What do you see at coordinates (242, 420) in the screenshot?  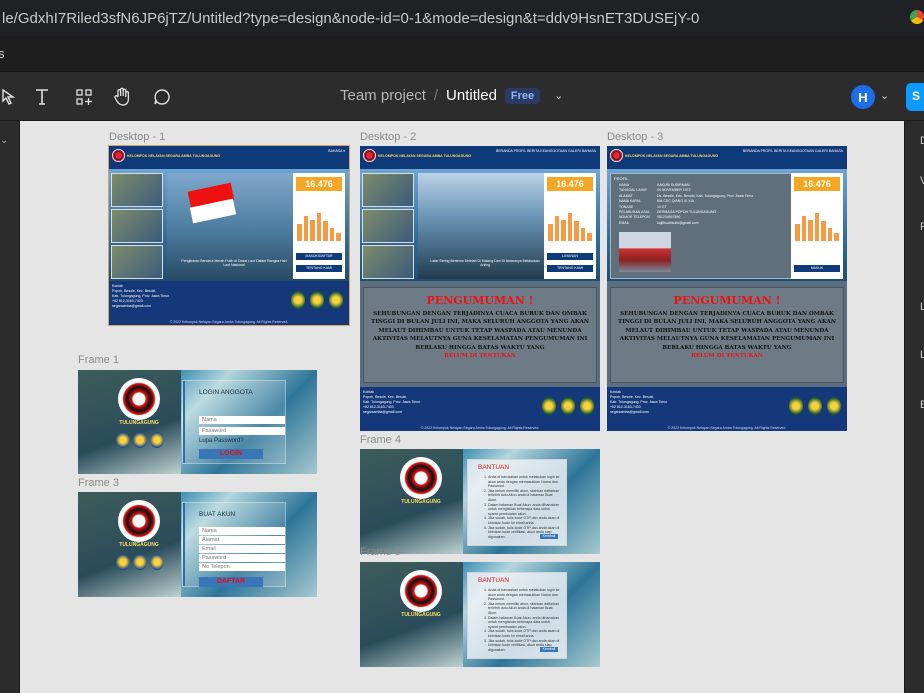 I see `name-input: Nama` at bounding box center [242, 420].